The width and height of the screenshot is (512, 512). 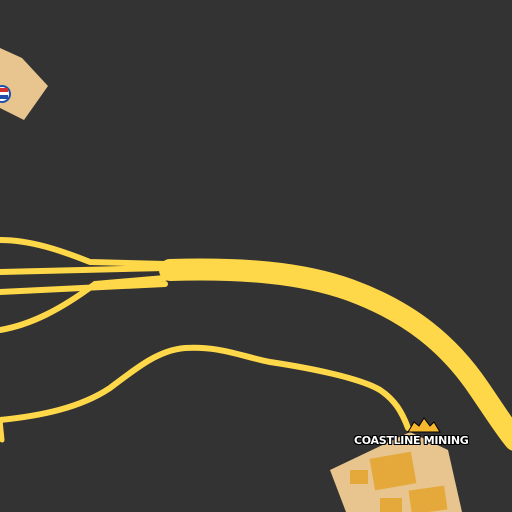 I want to click on road-left-stub, so click(x=2, y=430).